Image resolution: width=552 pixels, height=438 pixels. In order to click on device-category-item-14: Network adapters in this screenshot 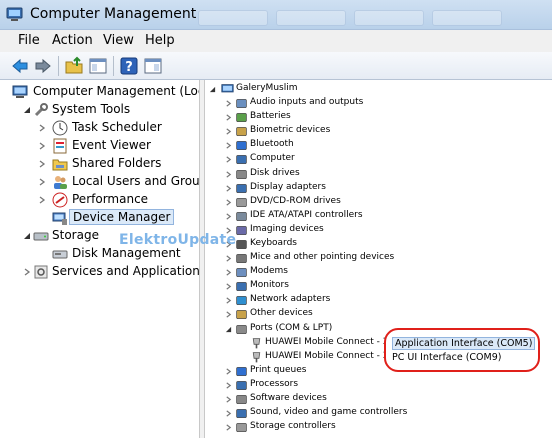, I will do `click(378, 301)`.